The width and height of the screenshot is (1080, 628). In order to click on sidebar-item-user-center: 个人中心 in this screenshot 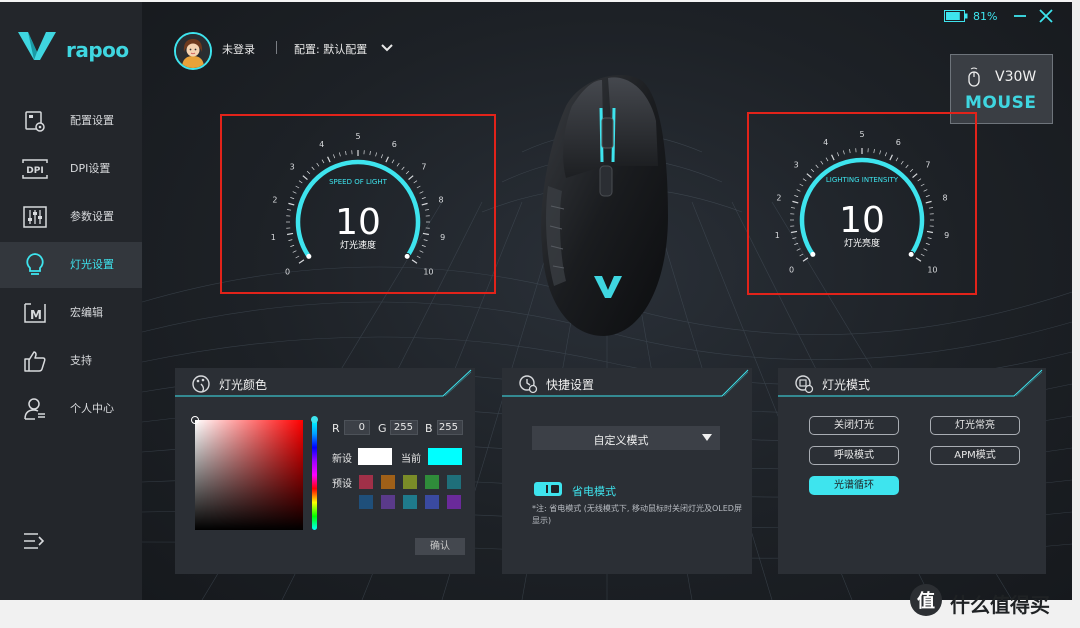, I will do `click(71, 409)`.